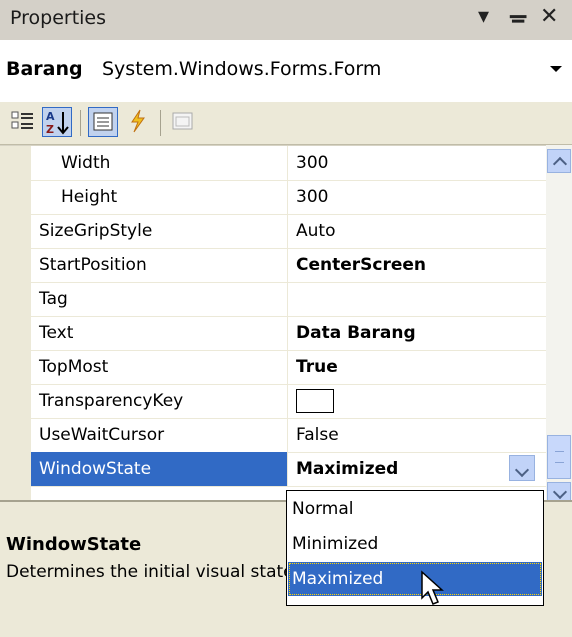  I want to click on properties-button, so click(103, 122).